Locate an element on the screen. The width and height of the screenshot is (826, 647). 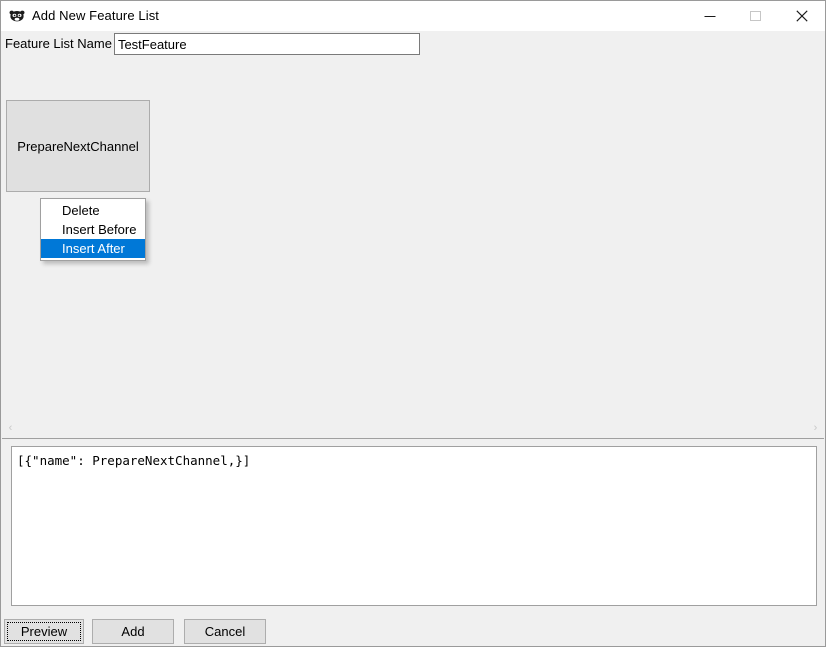
preview-button: Preview is located at coordinates (44, 631).